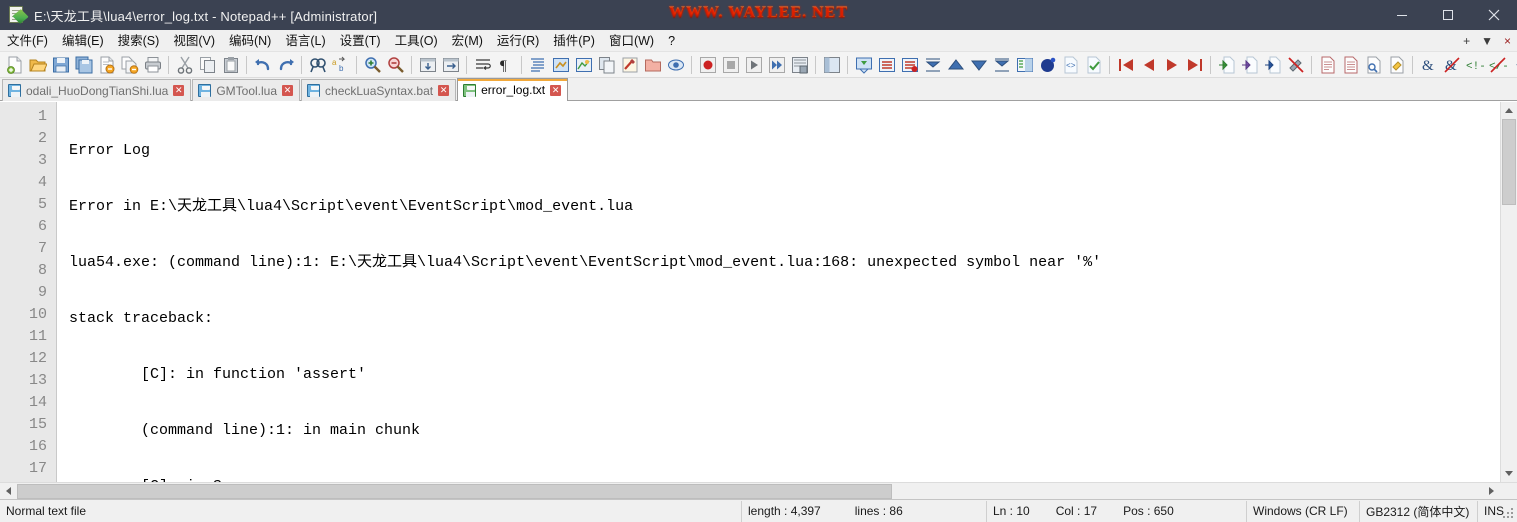  Describe the element at coordinates (753, 65) in the screenshot. I see `playback-macro-icon` at that location.